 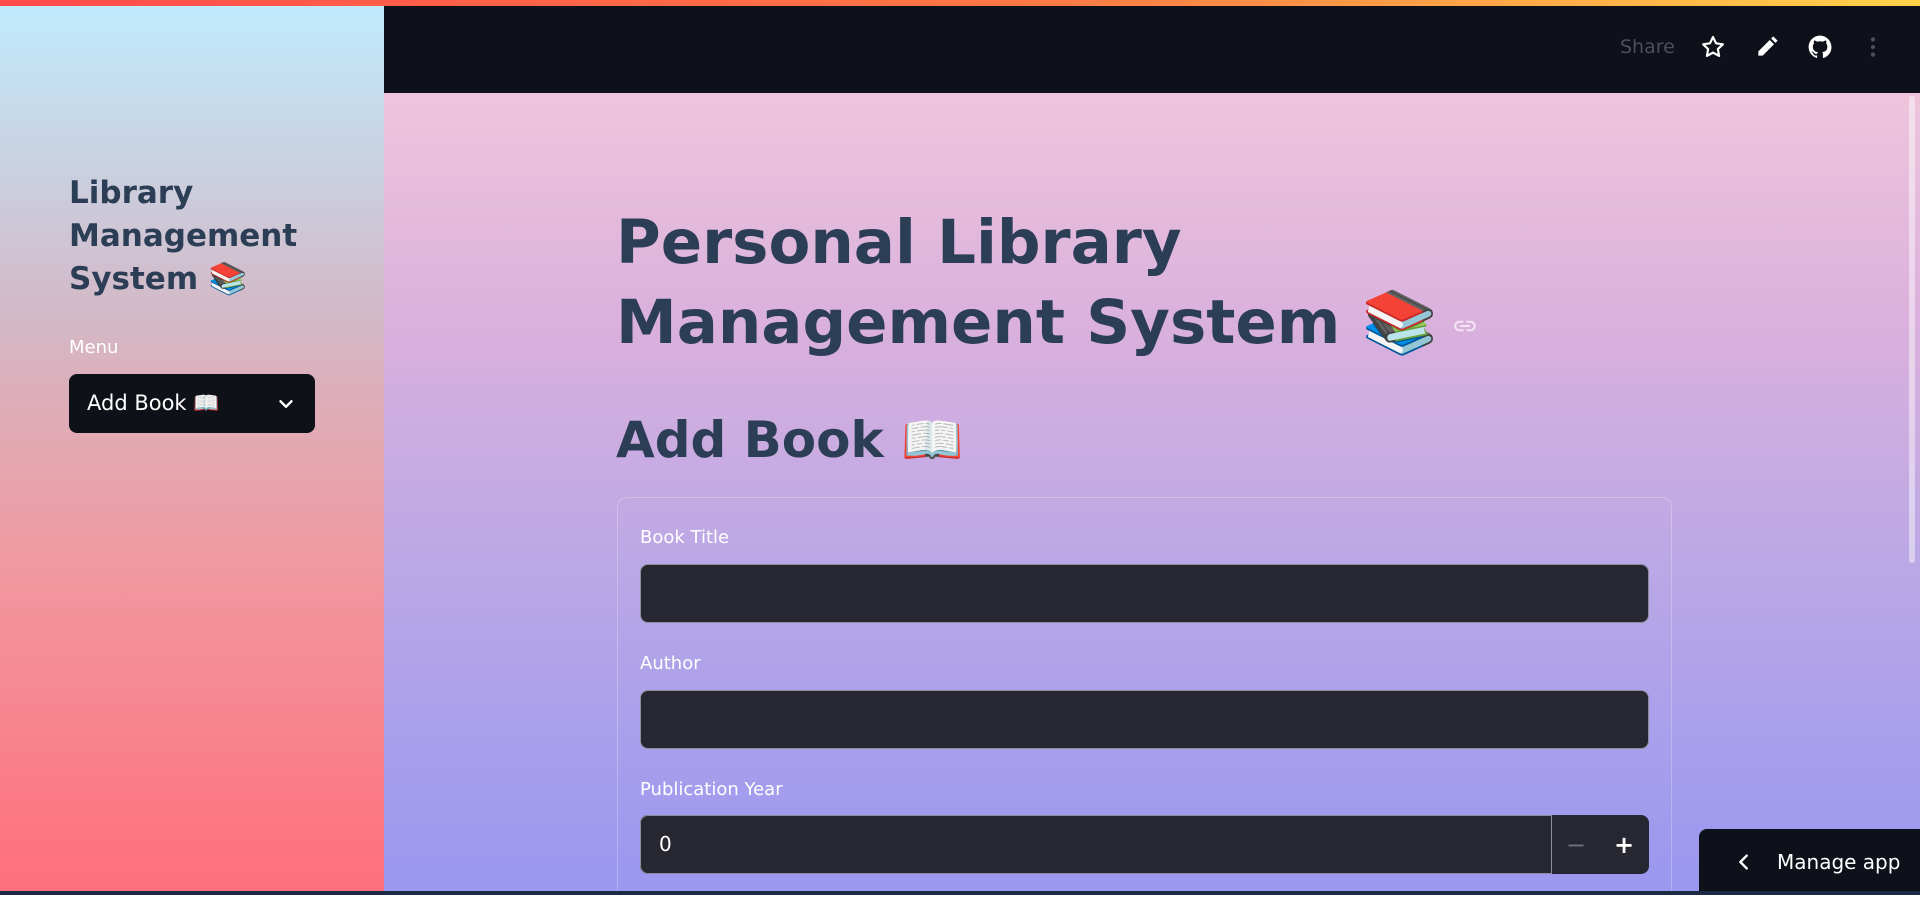 I want to click on author-input, so click(x=1144, y=719).